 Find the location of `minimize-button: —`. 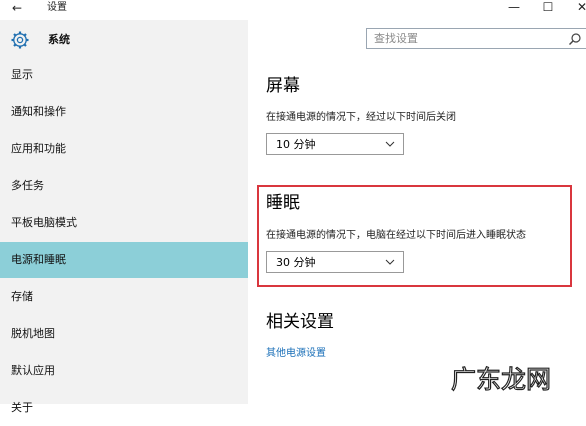

minimize-button: — is located at coordinates (514, 8).